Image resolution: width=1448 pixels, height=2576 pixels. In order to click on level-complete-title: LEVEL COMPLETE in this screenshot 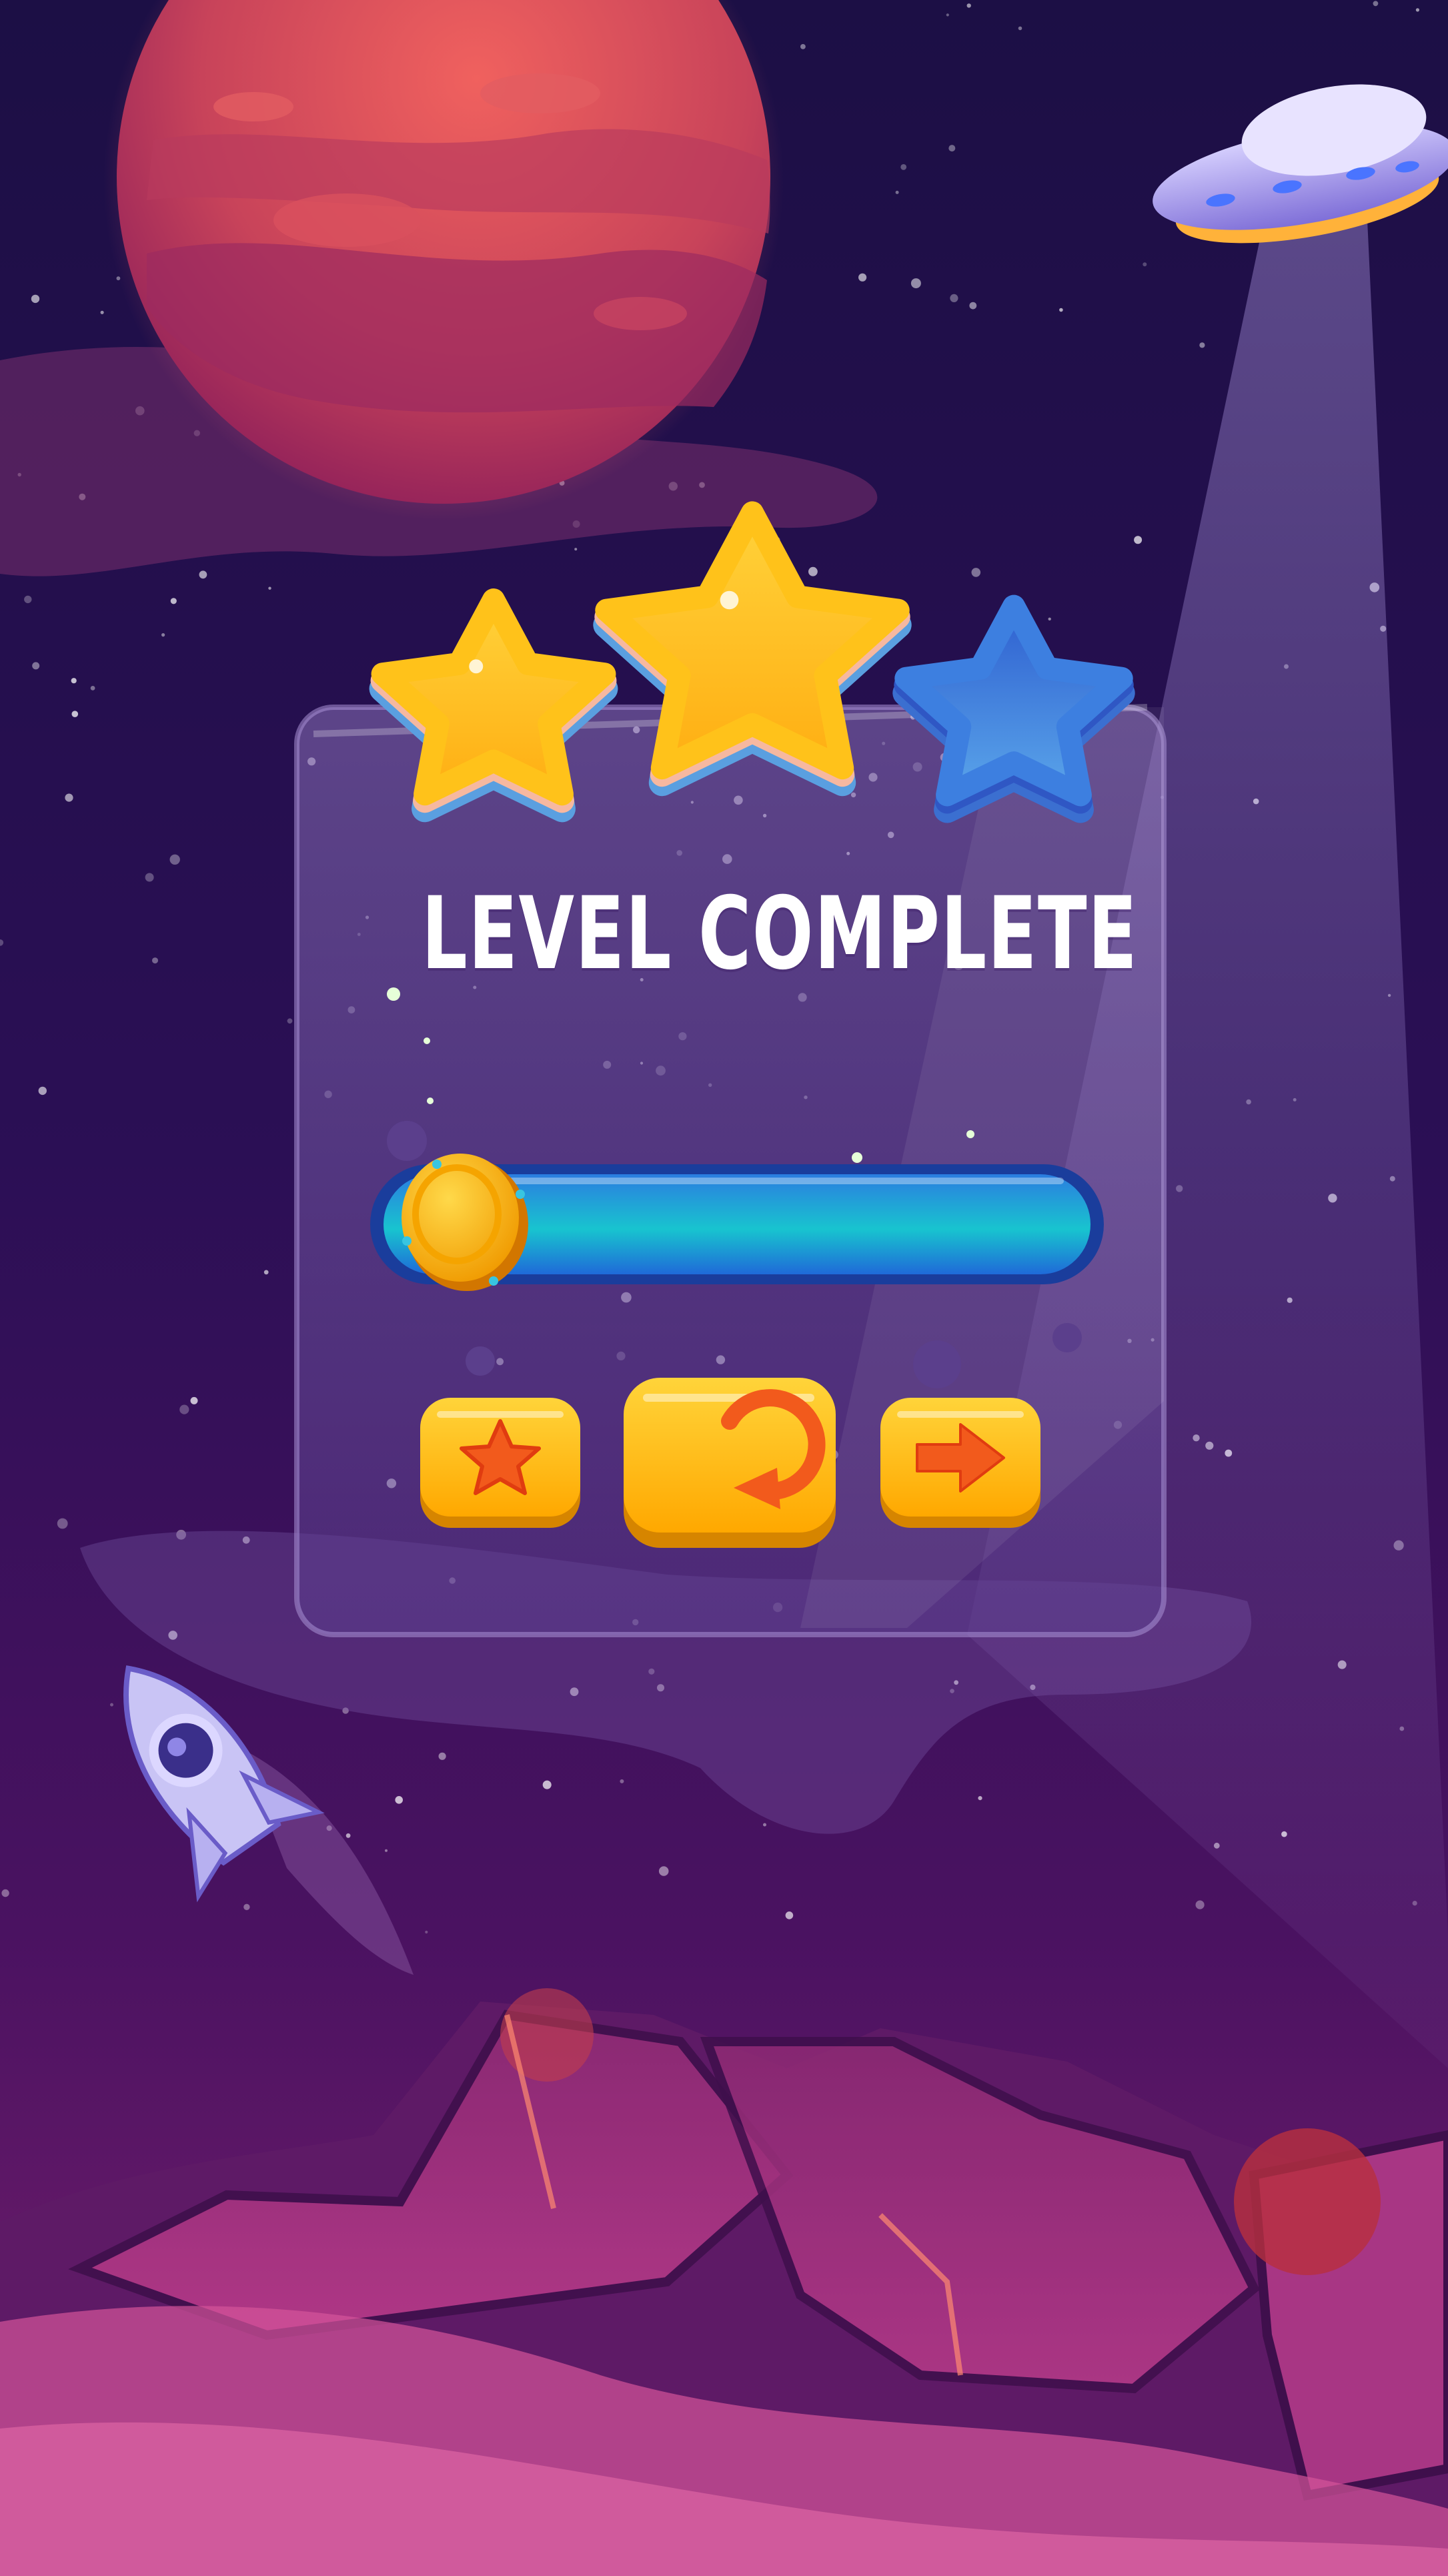, I will do `click(780, 934)`.